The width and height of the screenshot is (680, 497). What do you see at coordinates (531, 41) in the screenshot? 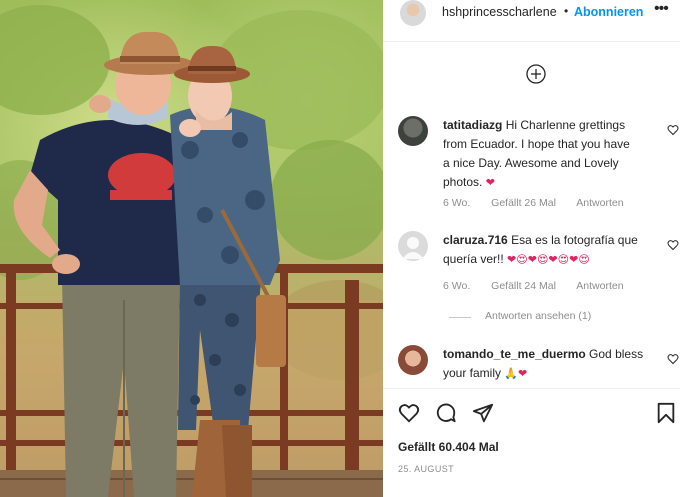
I see `header-divider` at bounding box center [531, 41].